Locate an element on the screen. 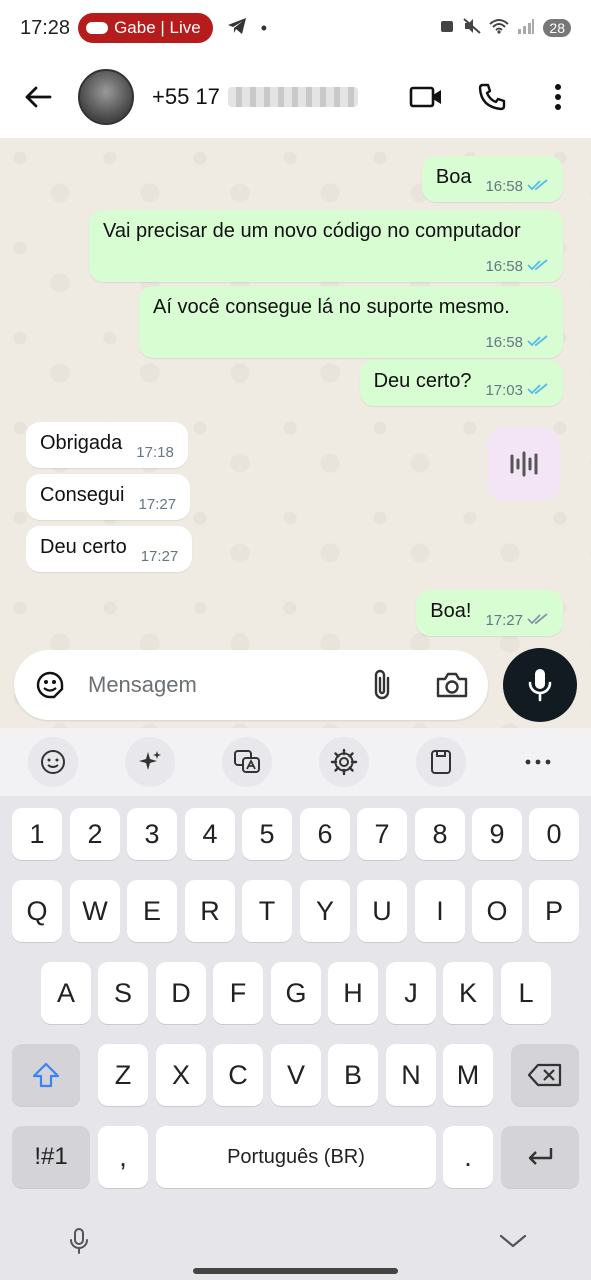 This screenshot has width=591, height=1280. message-bubble-outgoing: Boa 16:58 is located at coordinates (492, 179).